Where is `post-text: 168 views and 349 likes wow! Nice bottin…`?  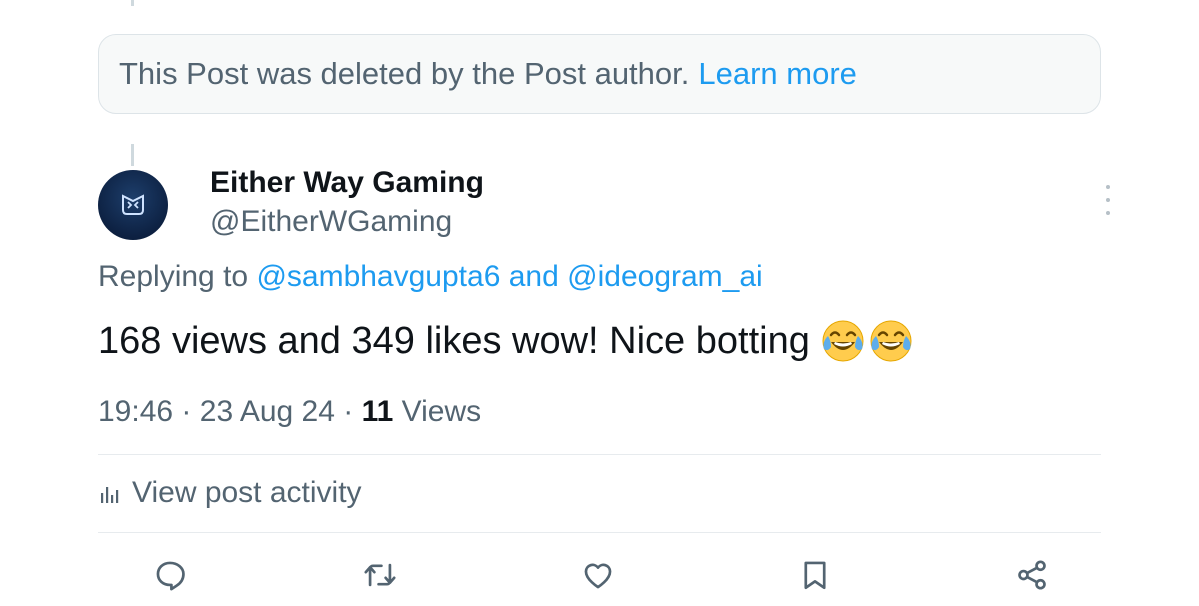 post-text: 168 views and 349 likes wow! Nice bottin… is located at coordinates (506, 341).